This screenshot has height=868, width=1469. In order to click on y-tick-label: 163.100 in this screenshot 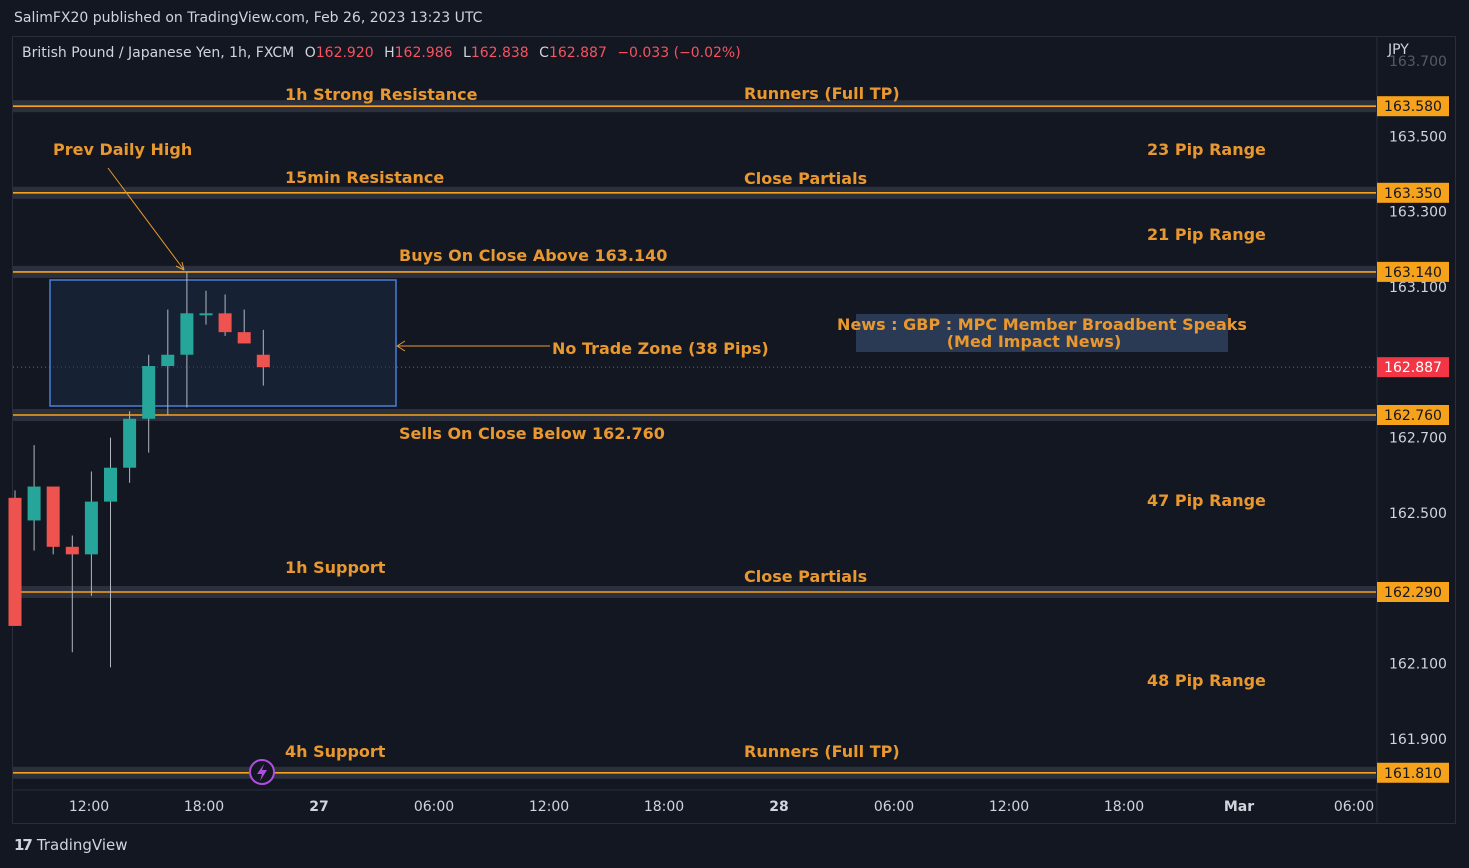, I will do `click(1418, 288)`.